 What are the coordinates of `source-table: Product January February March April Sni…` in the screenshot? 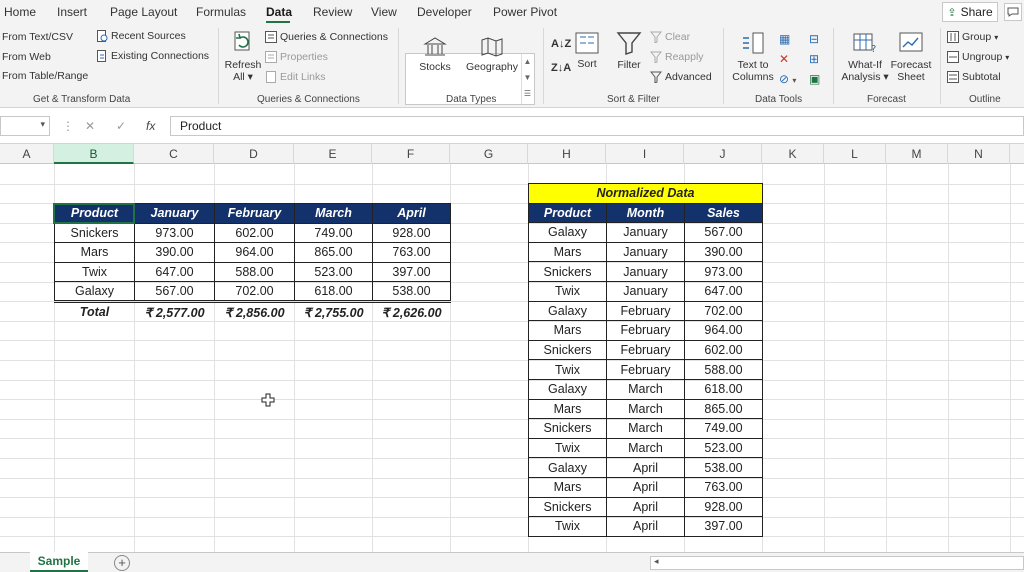 It's located at (252, 262).